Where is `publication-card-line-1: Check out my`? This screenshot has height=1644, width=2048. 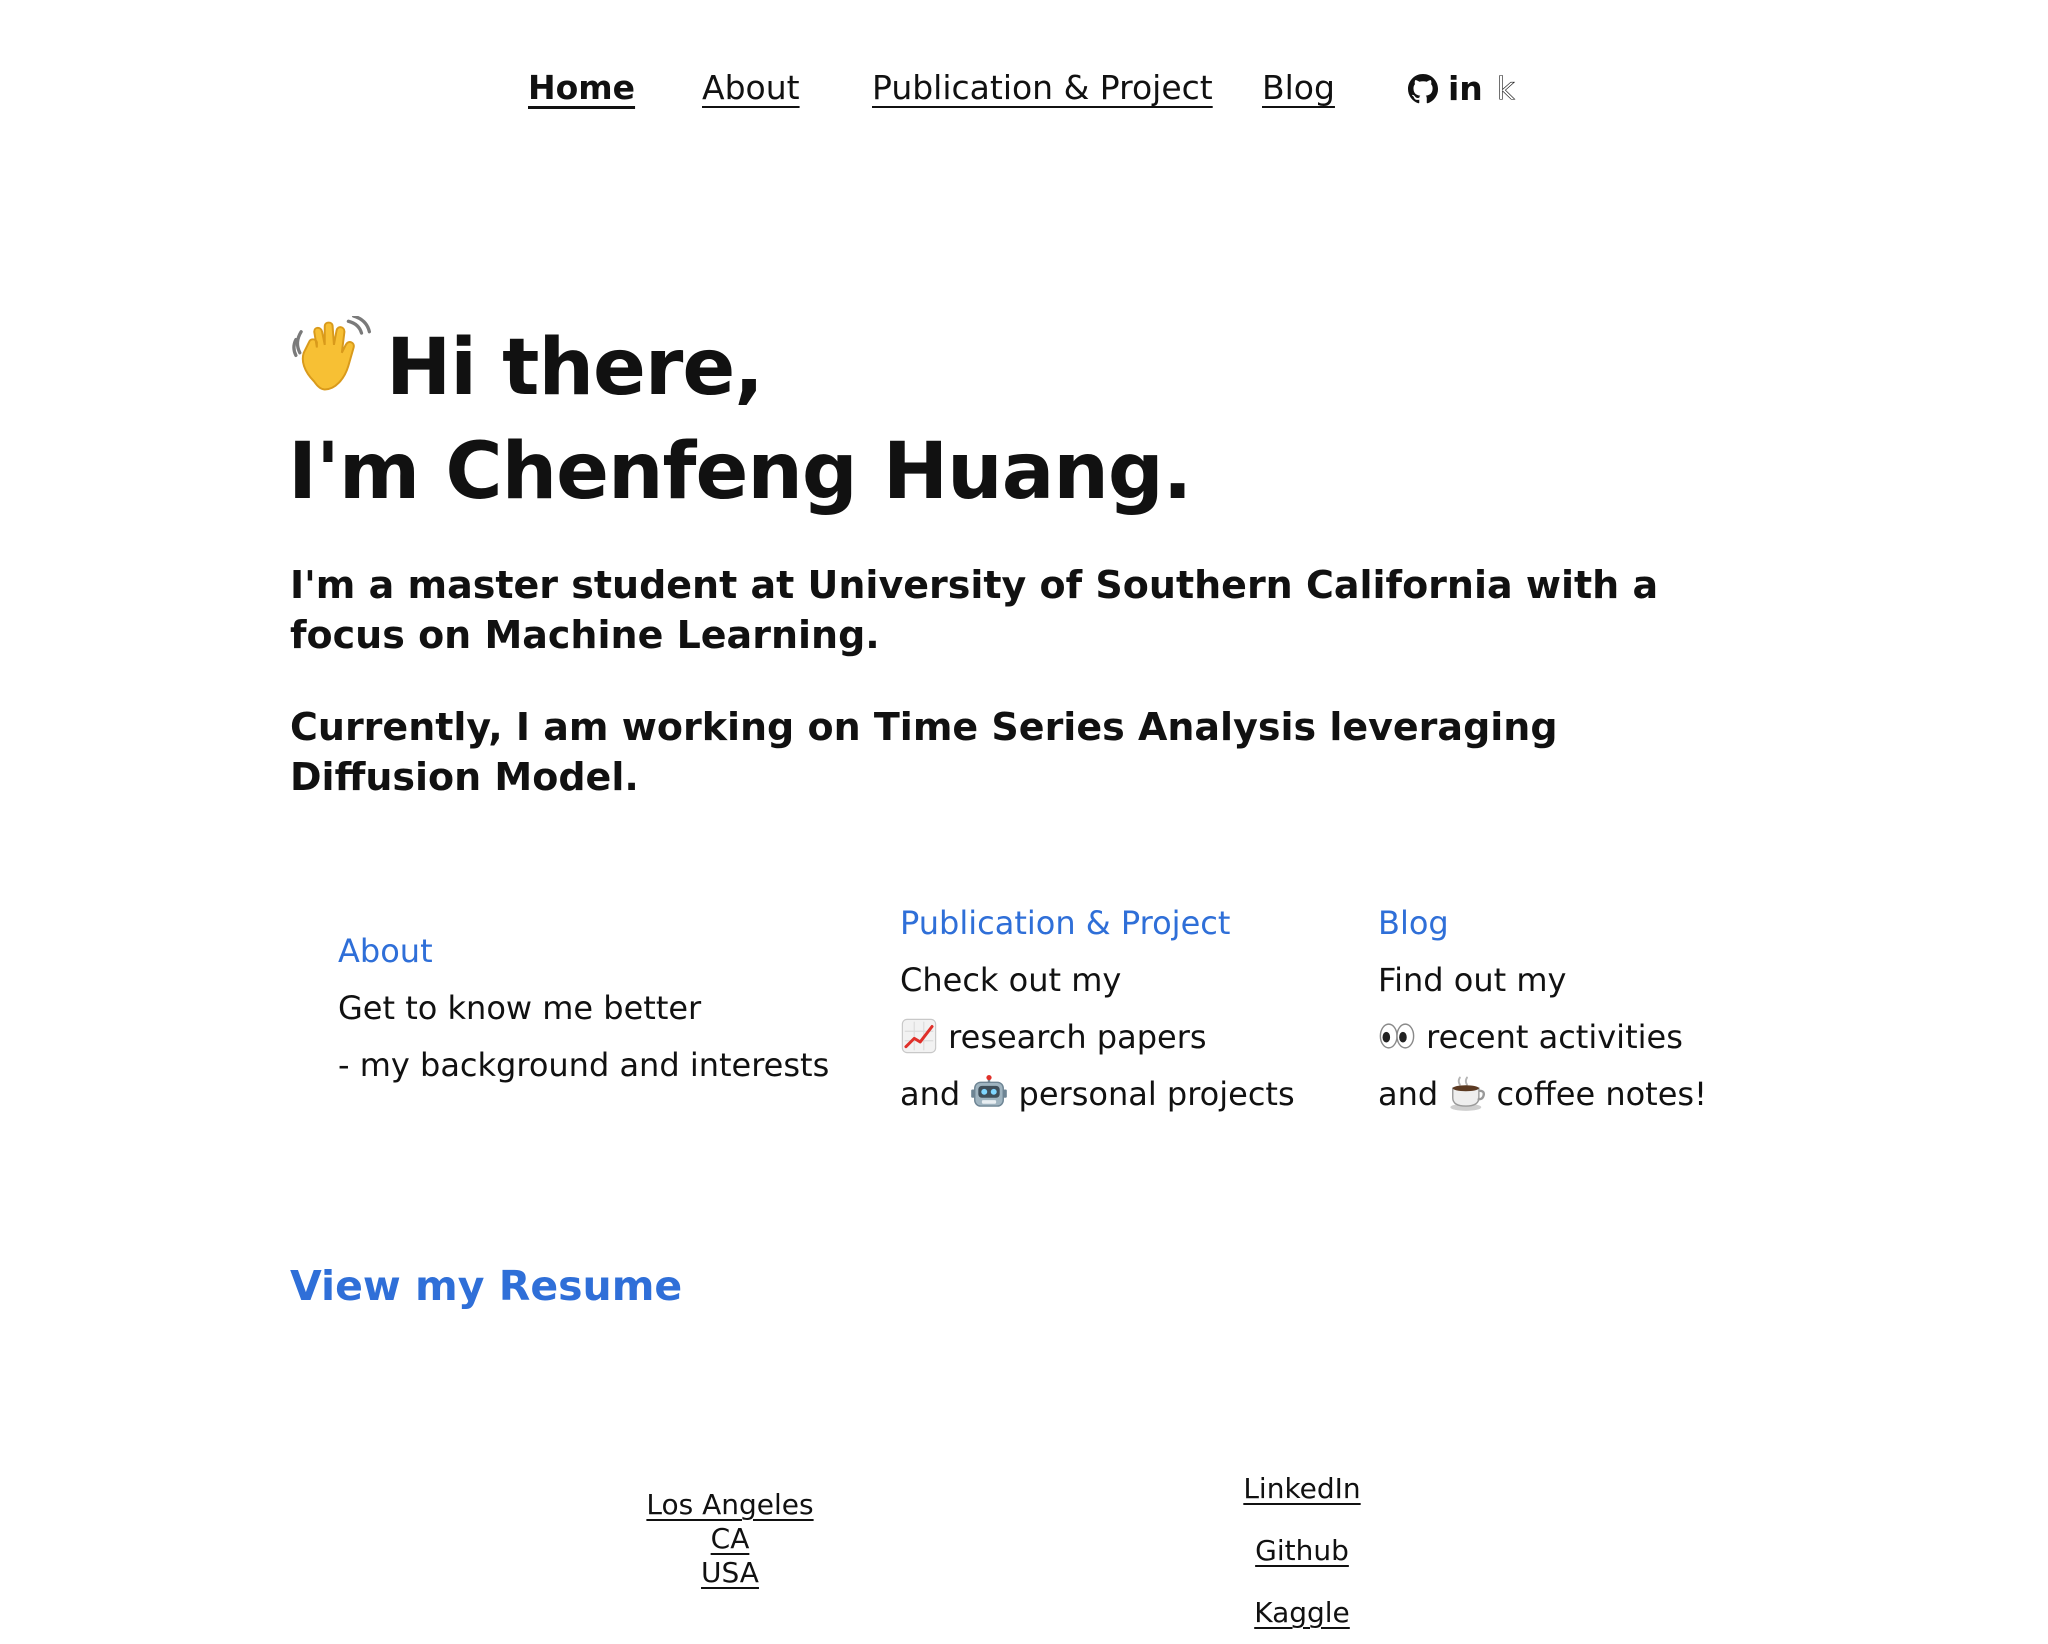
publication-card-line-1: Check out my is located at coordinates (1011, 980).